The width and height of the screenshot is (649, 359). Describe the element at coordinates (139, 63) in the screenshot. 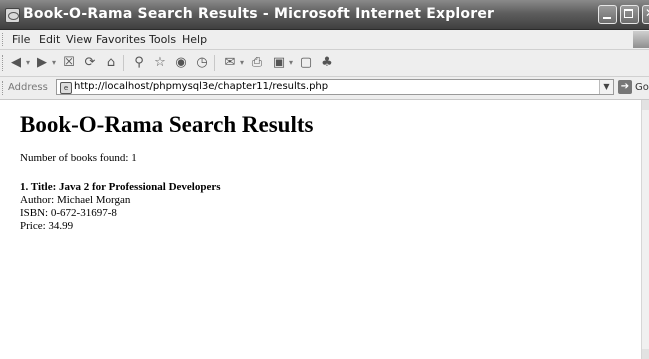

I see `search-icon: ⚲` at that location.